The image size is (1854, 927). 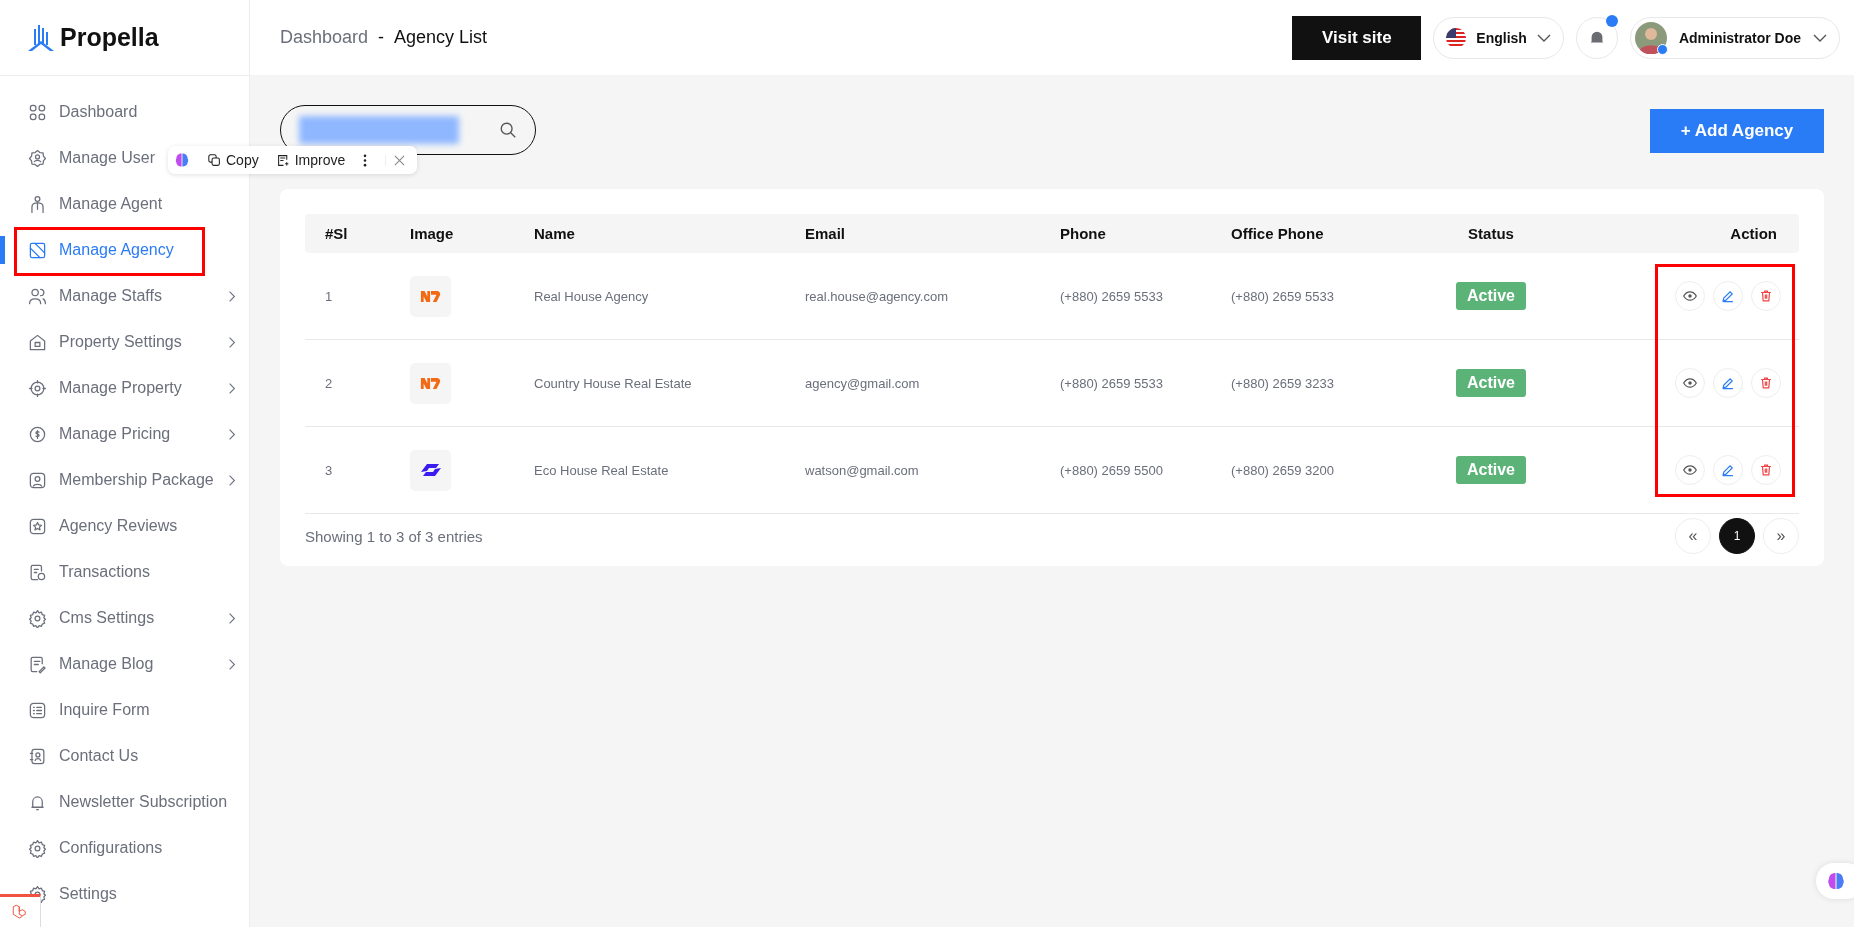 I want to click on table-cell-text: 3, so click(x=329, y=470).